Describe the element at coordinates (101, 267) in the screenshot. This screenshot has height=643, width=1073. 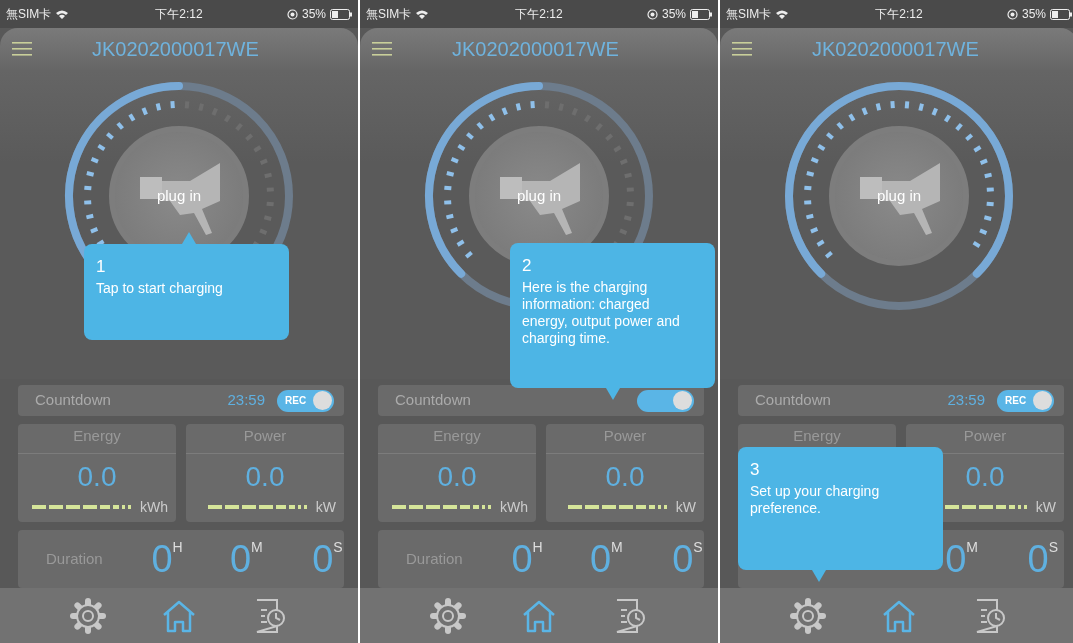
I see `tooltip-step-number: 1` at that location.